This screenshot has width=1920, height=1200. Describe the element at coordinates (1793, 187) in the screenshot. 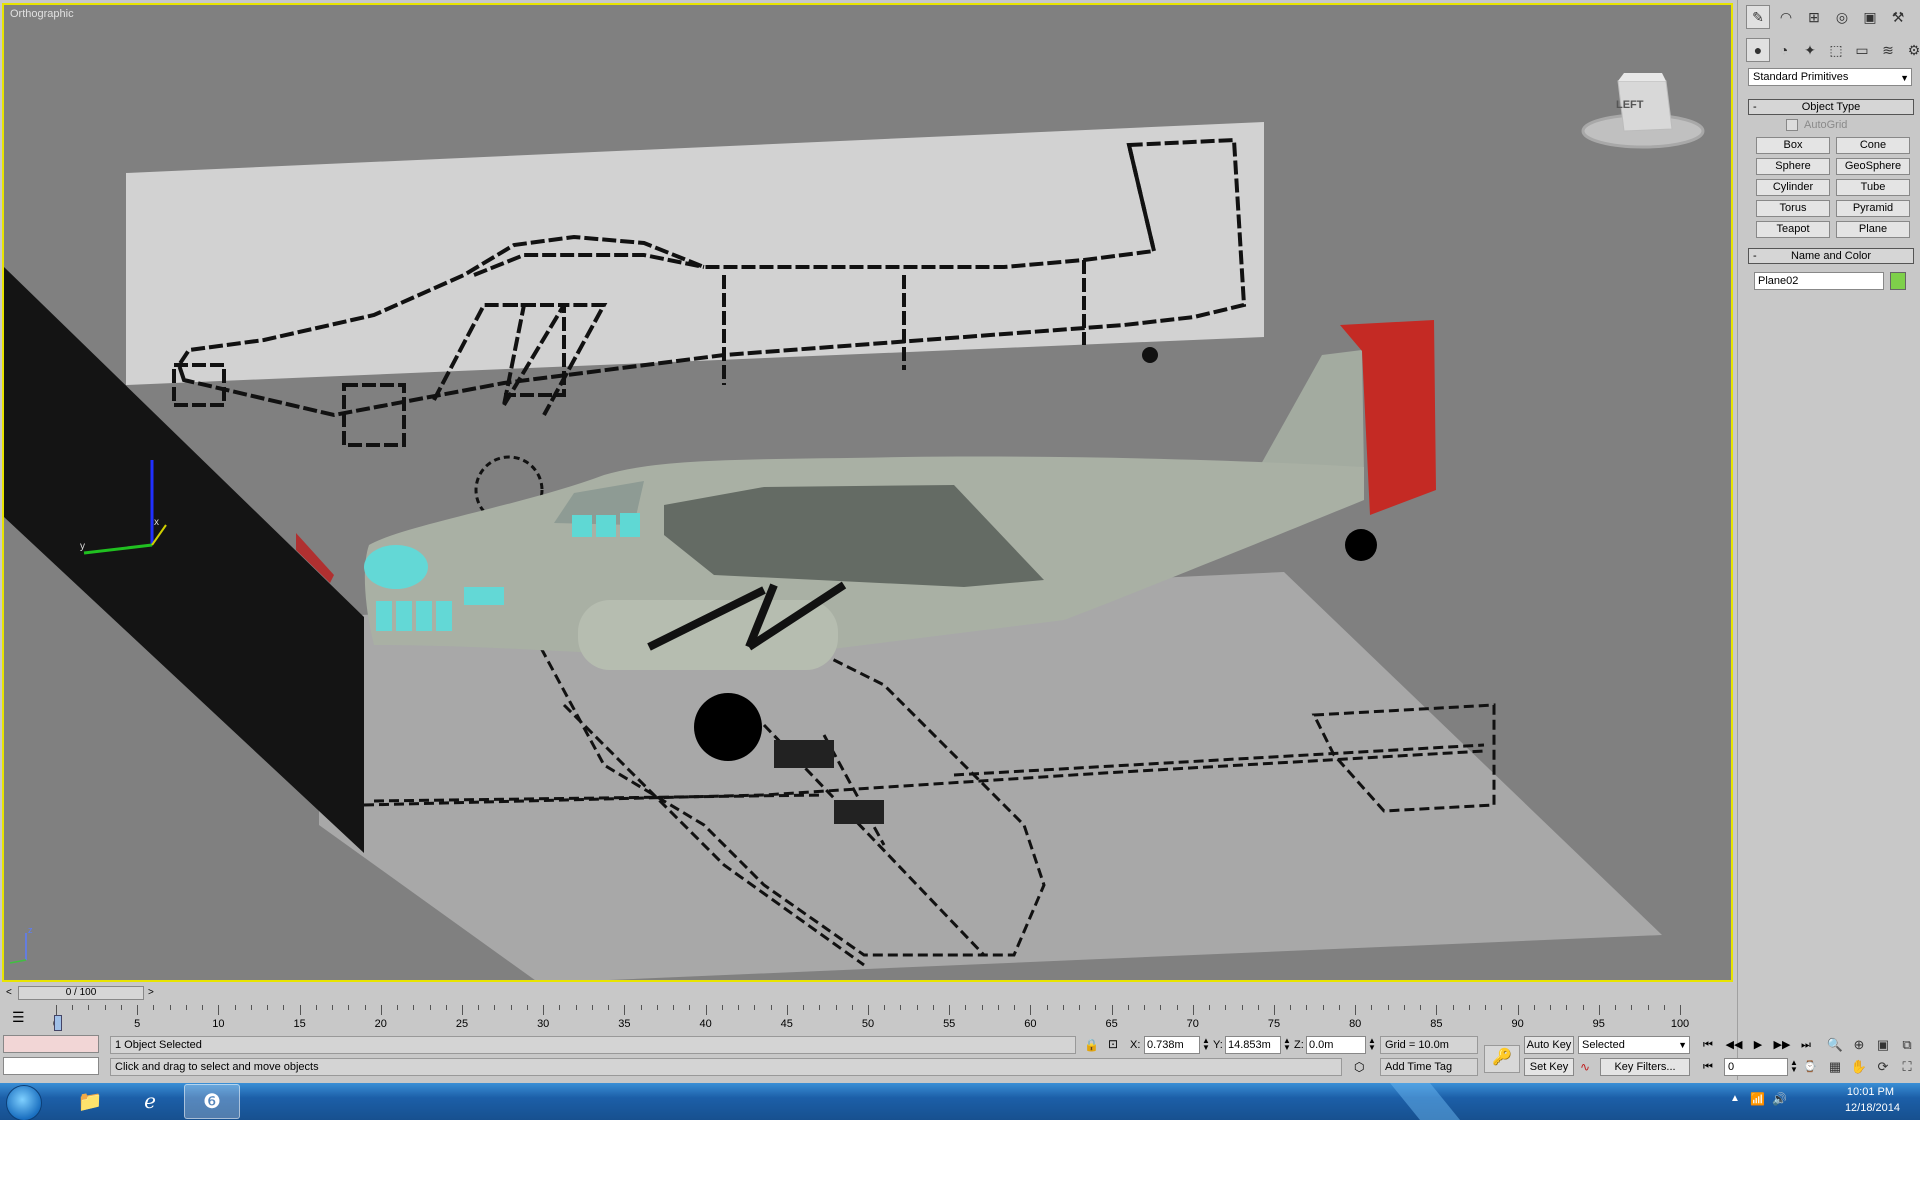

I see `cylinder-button: Cylinder` at that location.